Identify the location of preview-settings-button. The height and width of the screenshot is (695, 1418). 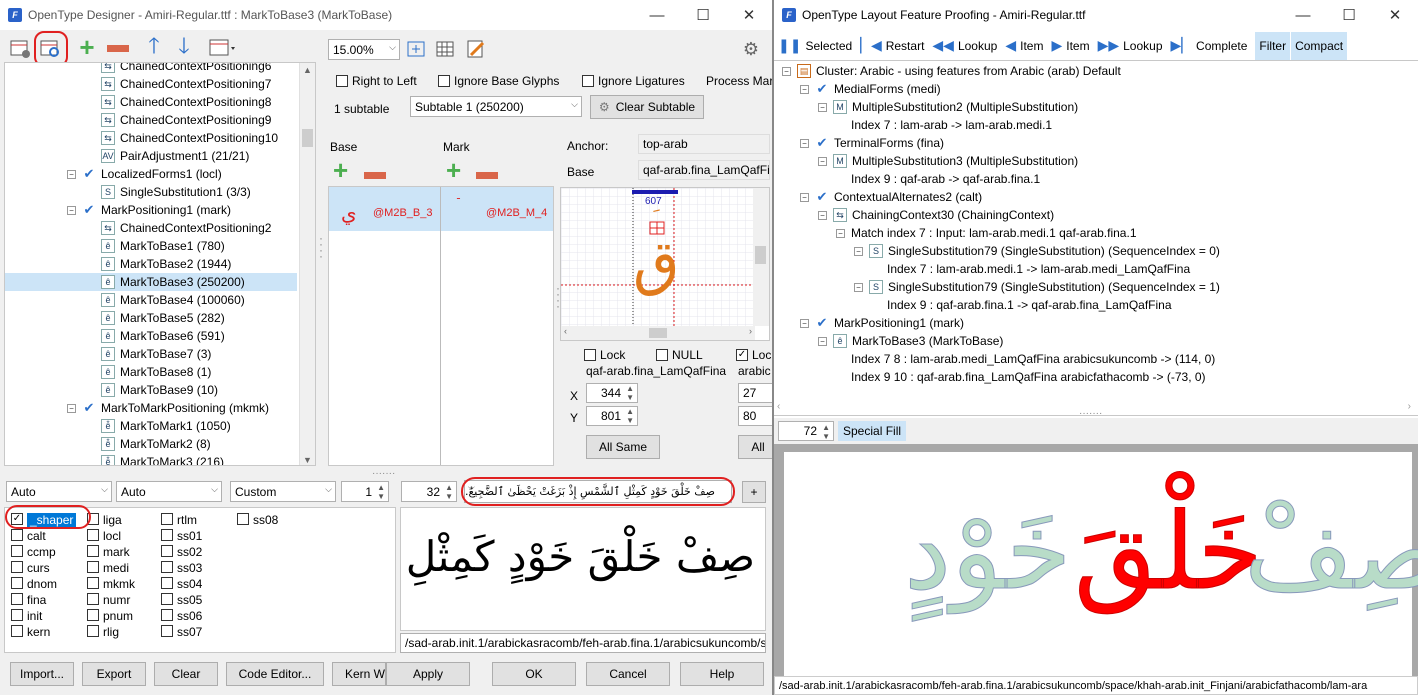
(21, 49).